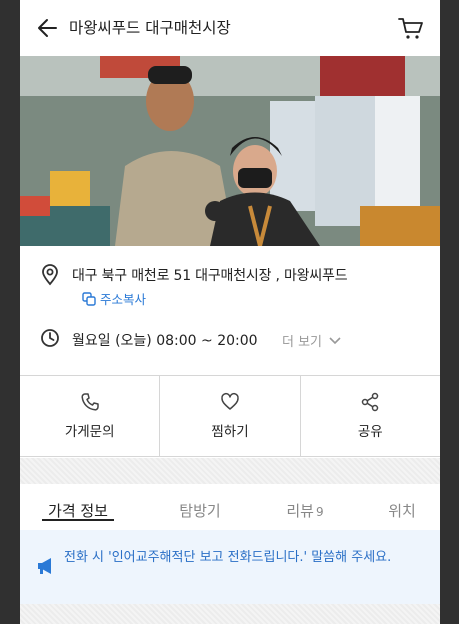  I want to click on cart-icon, so click(411, 28).